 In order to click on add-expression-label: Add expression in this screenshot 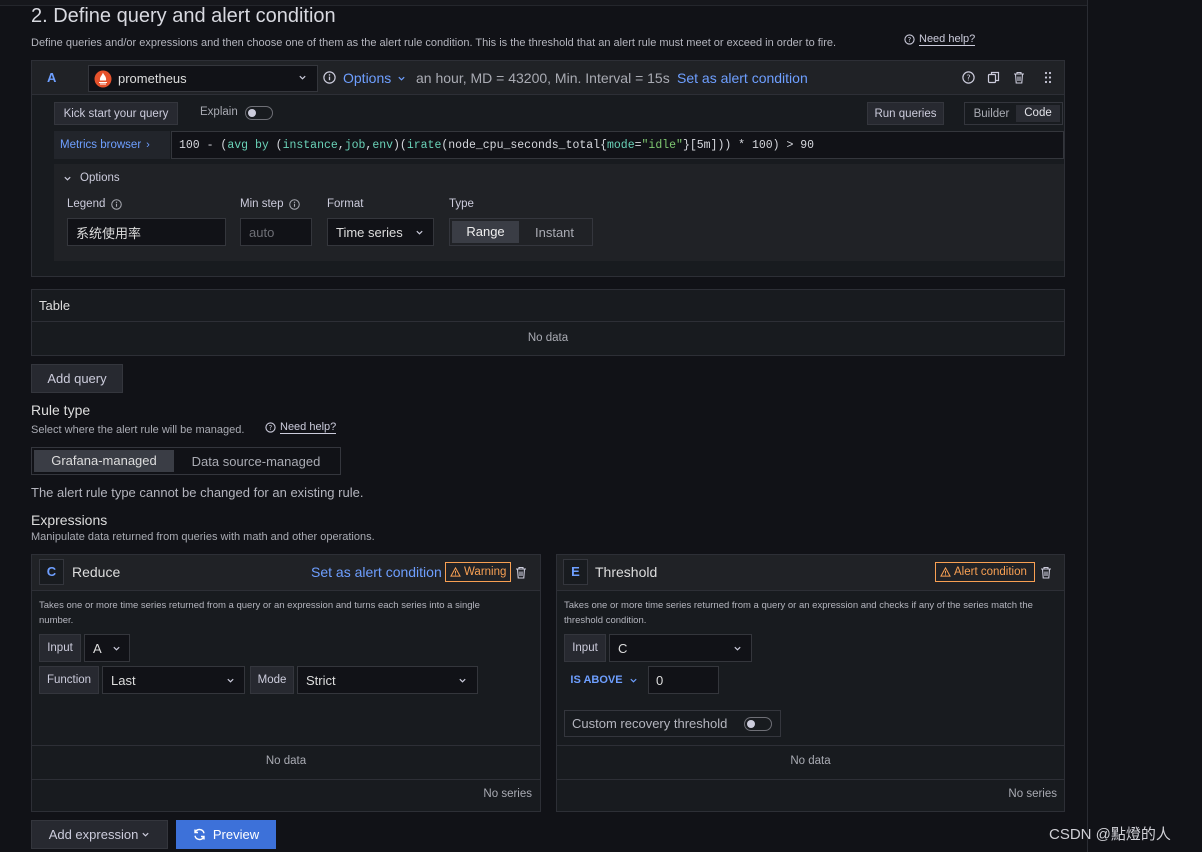, I will do `click(93, 834)`.